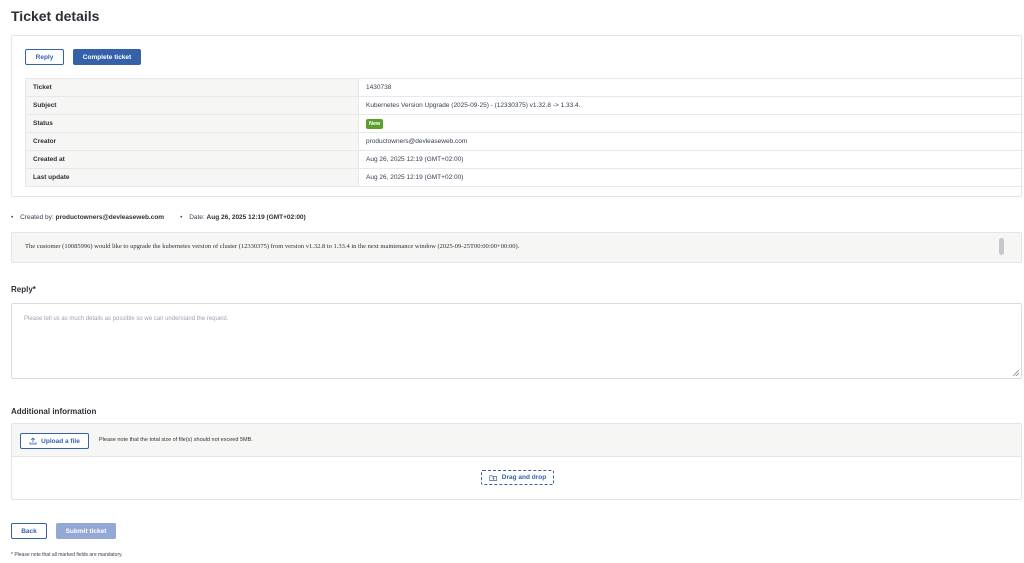 The width and height of the screenshot is (1024, 563). What do you see at coordinates (29, 531) in the screenshot?
I see `back-button: Back` at bounding box center [29, 531].